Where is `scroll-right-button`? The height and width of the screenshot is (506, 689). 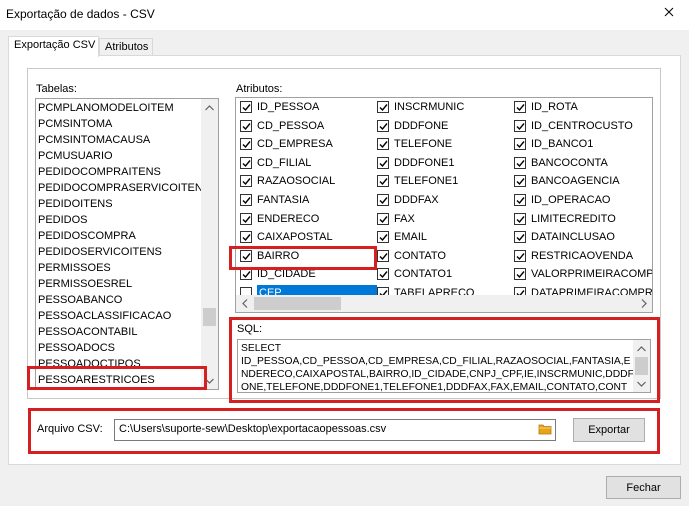 scroll-right-button is located at coordinates (643, 303).